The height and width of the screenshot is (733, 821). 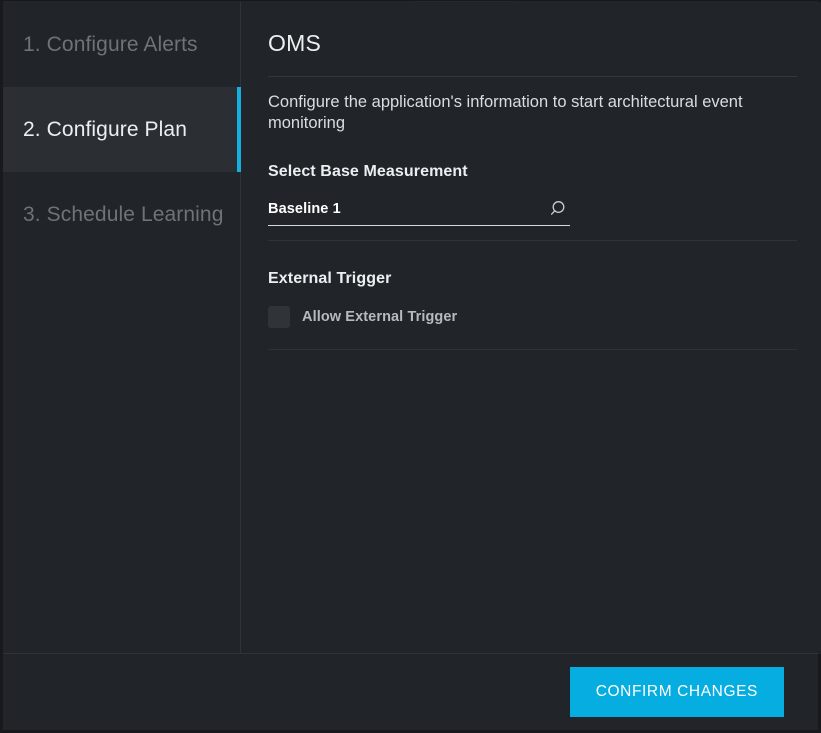 What do you see at coordinates (410, 691) in the screenshot?
I see `wizard-footer: CONFIRM CHANGES` at bounding box center [410, 691].